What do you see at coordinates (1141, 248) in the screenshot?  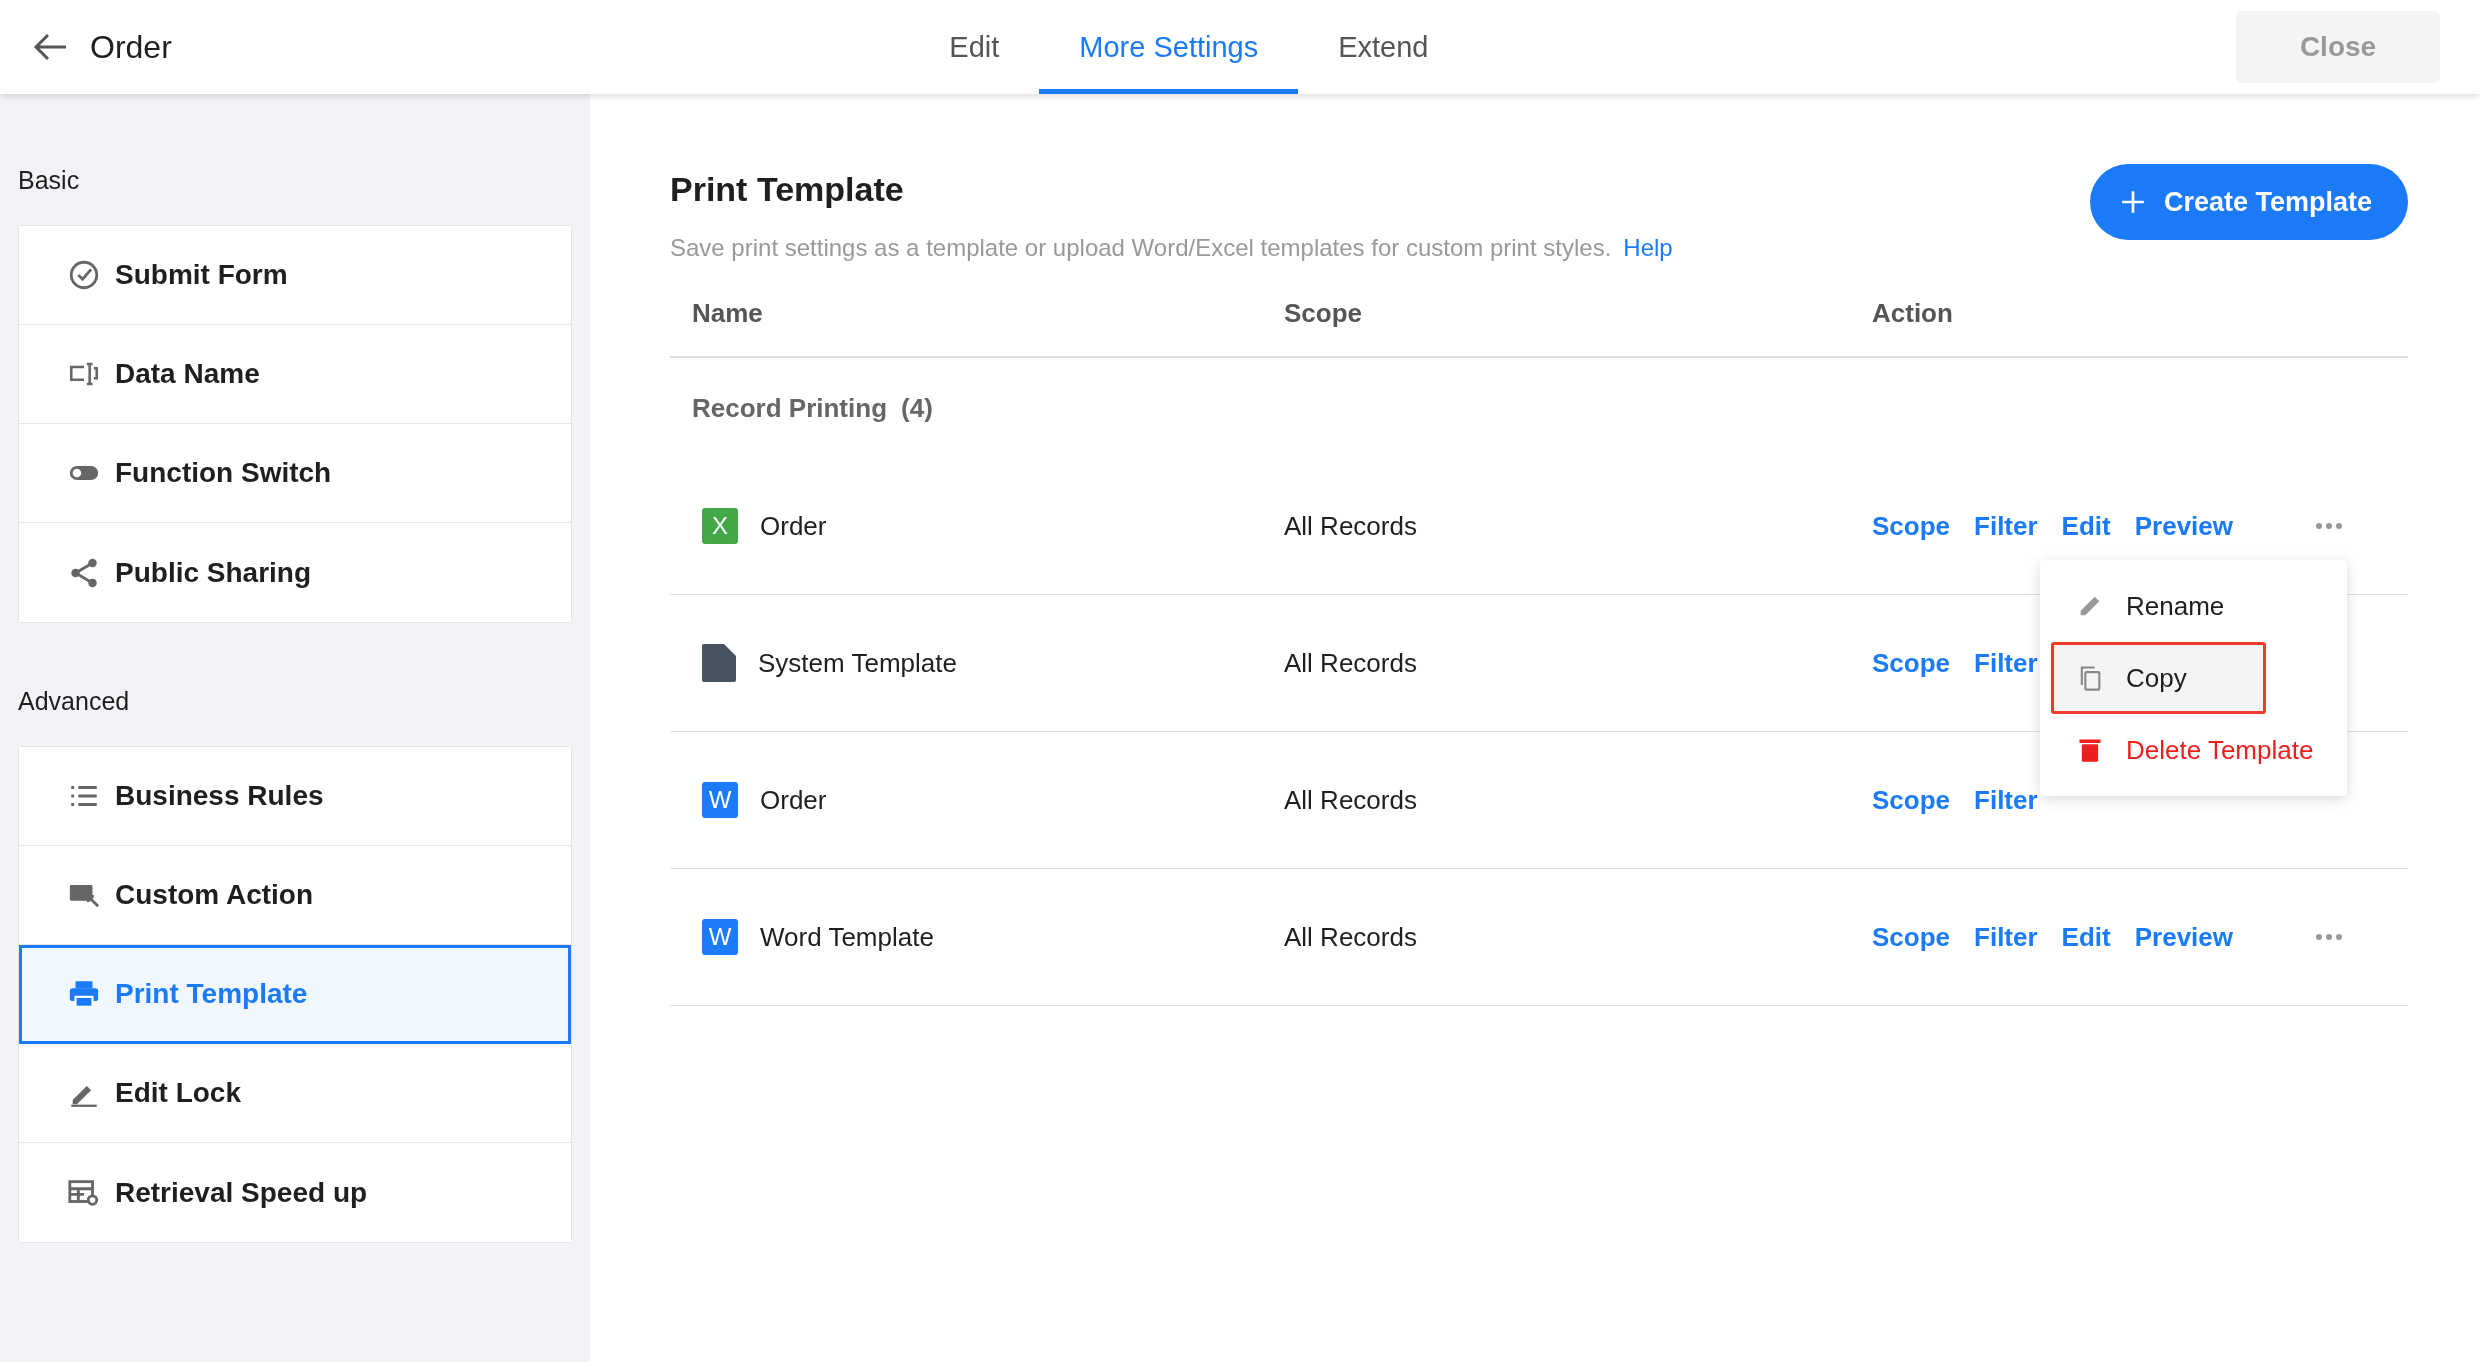 I see `description: Save print settings as a template or upload Word/Excel templates for custom print styles.` at bounding box center [1141, 248].